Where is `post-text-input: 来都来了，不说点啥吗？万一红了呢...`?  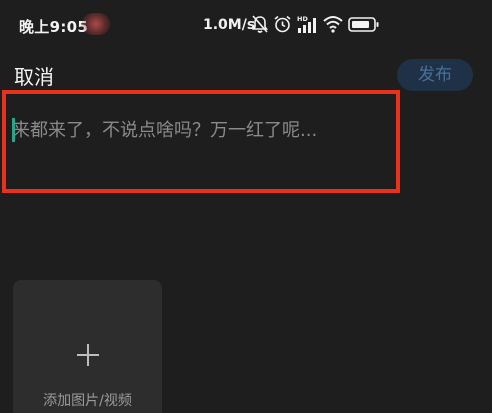
post-text-input: 来都来了，不说点啥吗？万一红了呢... is located at coordinates (197, 131).